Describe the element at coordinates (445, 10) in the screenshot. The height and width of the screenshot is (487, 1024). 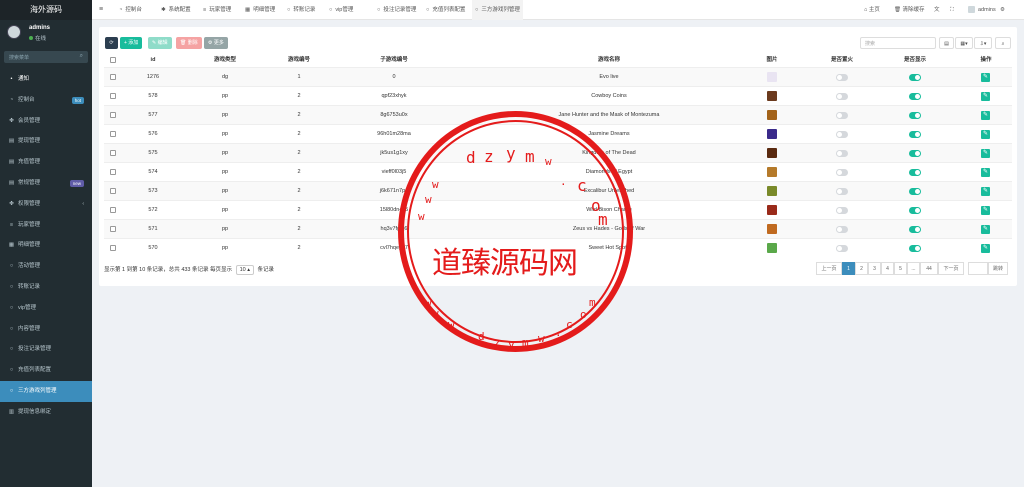
I see `tab: ○ 充值列表配置` at that location.